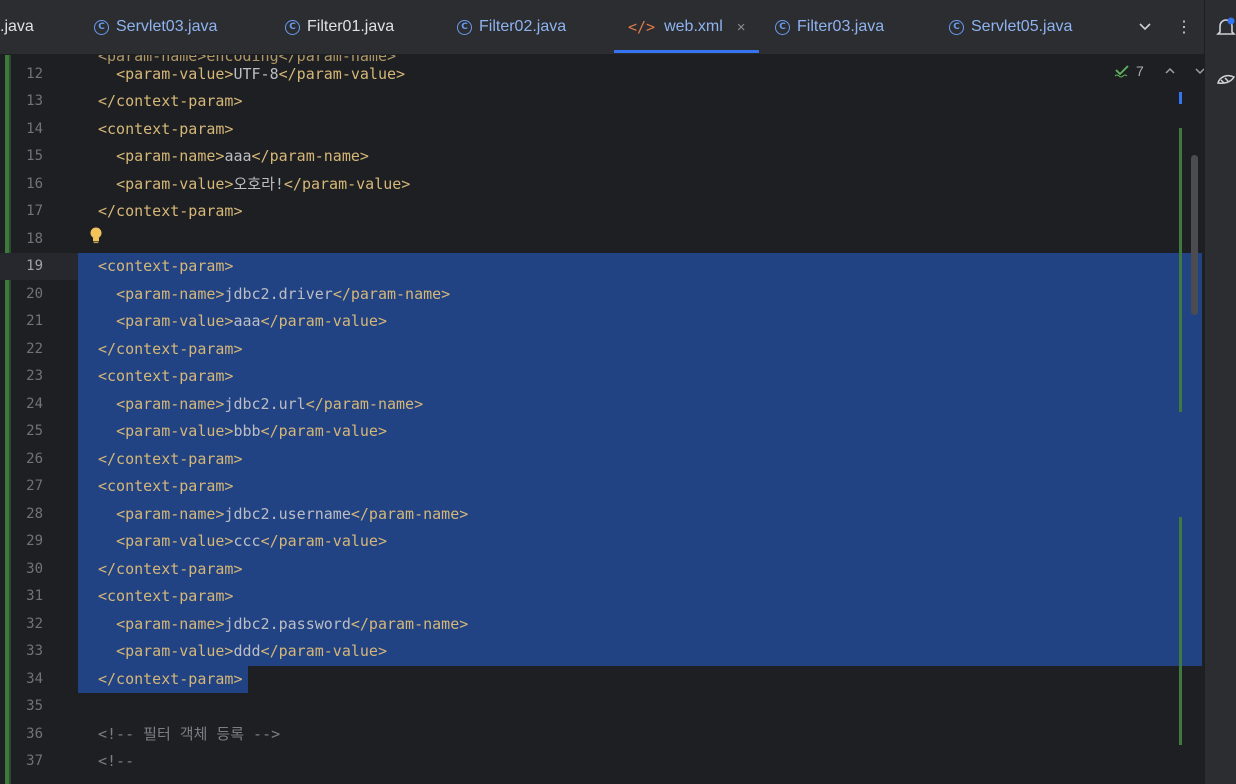 This screenshot has height=784, width=1236. I want to click on xml-text: jdbc2.driver, so click(278, 293).